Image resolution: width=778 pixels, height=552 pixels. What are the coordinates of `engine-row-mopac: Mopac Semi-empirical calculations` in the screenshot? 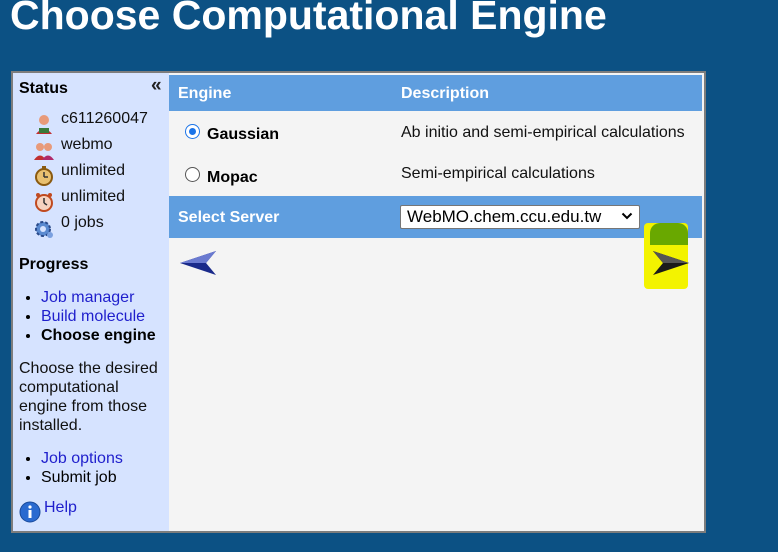 It's located at (435, 175).